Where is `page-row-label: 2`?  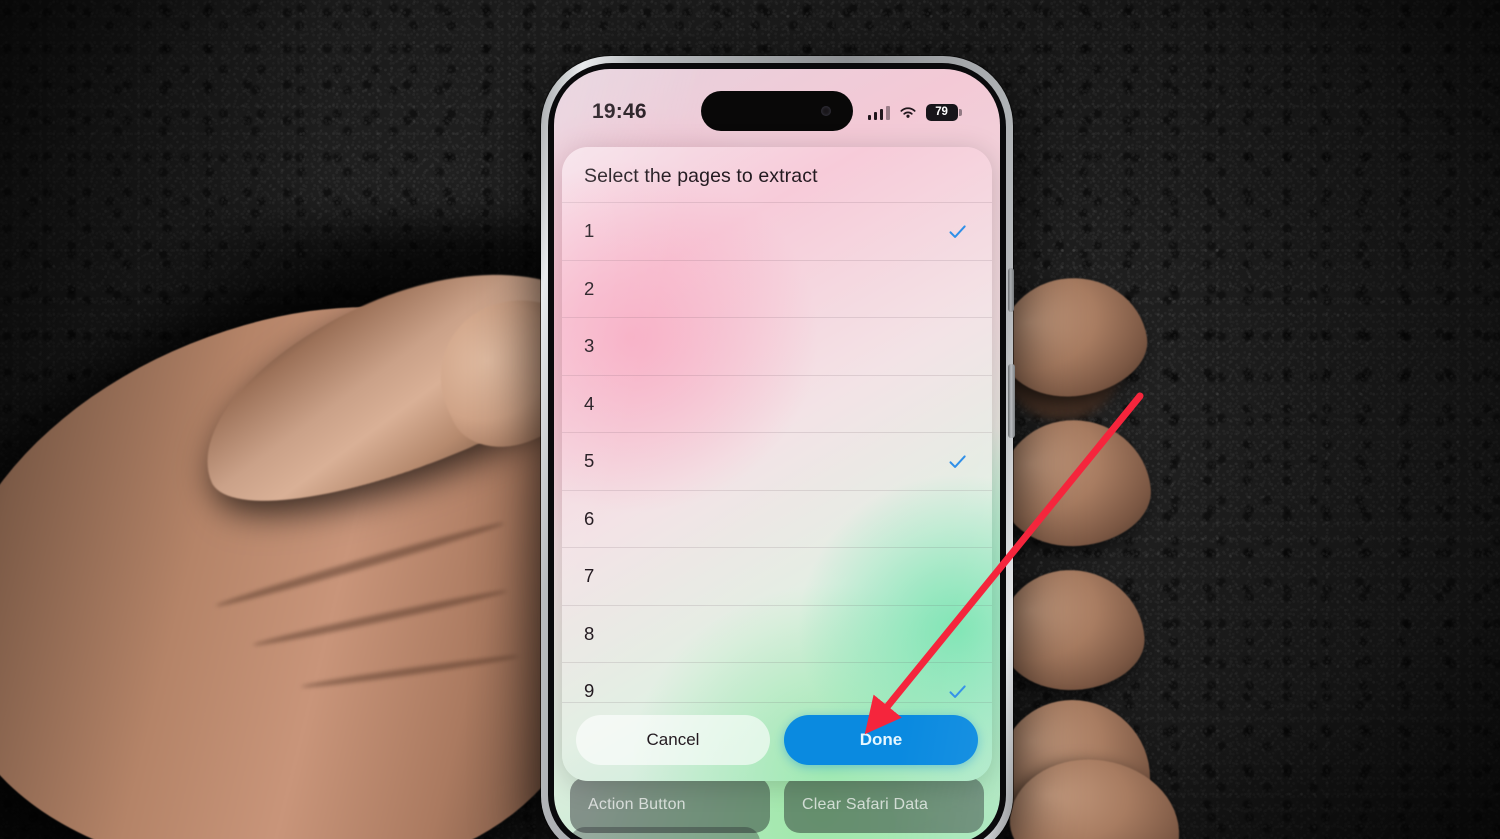
page-row-label: 2 is located at coordinates (589, 288).